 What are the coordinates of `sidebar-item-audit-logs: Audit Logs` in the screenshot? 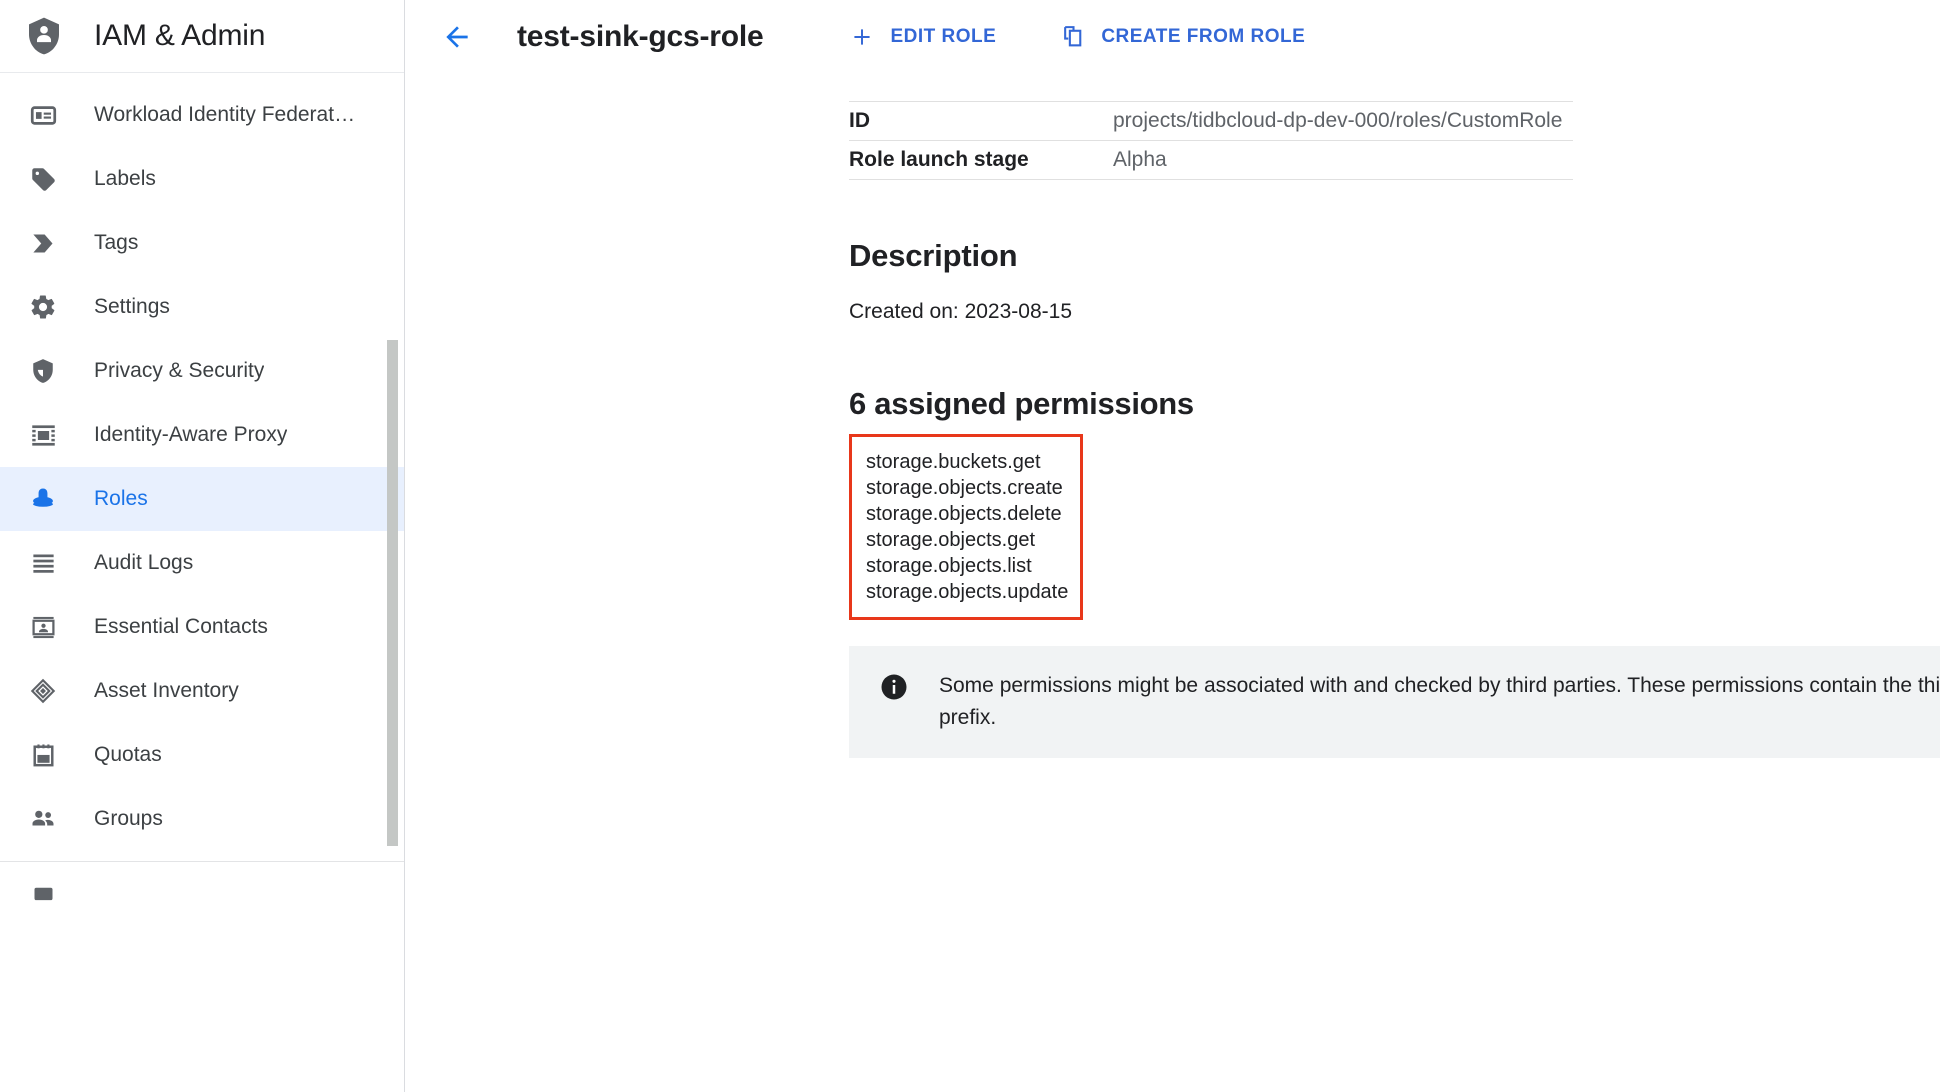 It's located at (202, 563).